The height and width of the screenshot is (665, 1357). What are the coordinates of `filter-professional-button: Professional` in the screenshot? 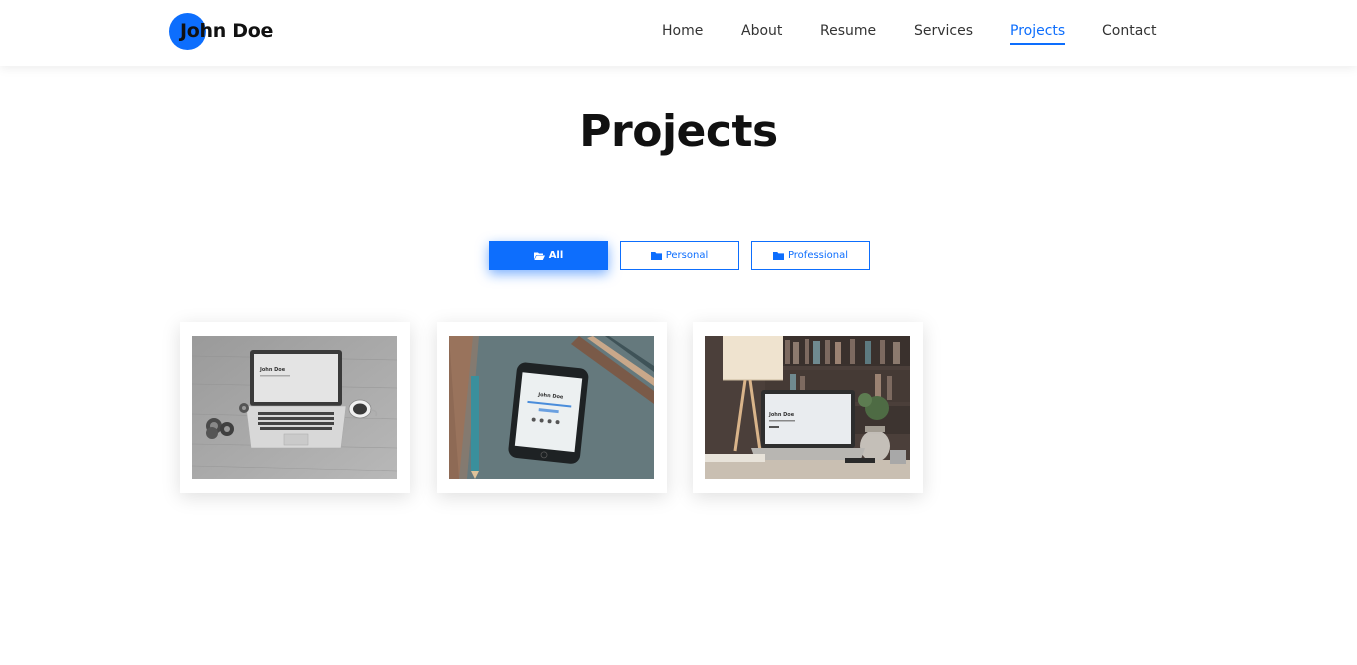 It's located at (810, 255).